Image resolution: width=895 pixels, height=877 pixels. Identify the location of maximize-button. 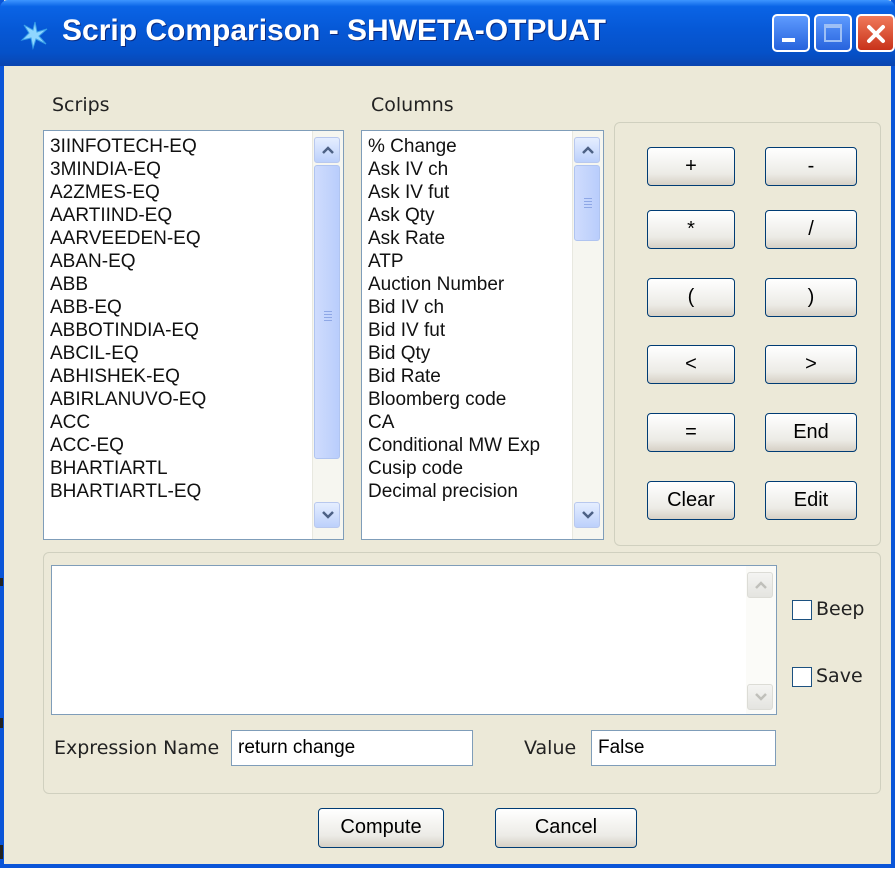
(833, 33).